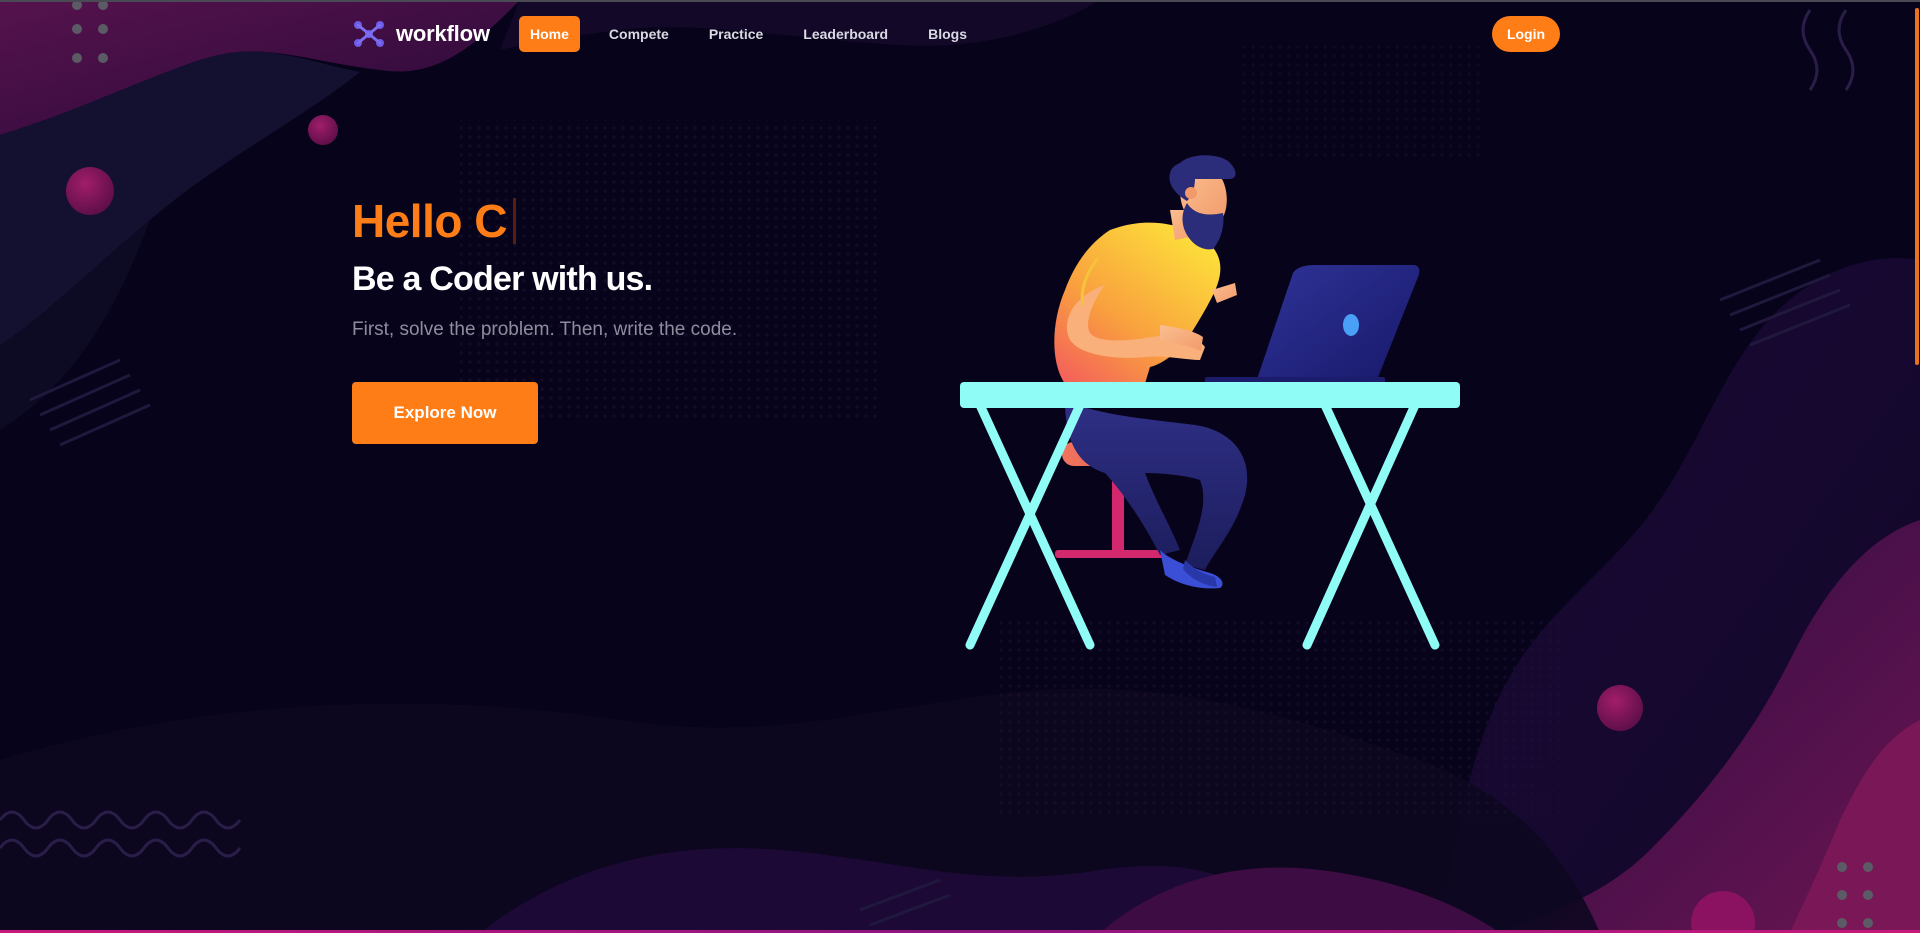 Image resolution: width=1920 pixels, height=933 pixels. I want to click on typed-greeting-text: Hello C, so click(429, 221).